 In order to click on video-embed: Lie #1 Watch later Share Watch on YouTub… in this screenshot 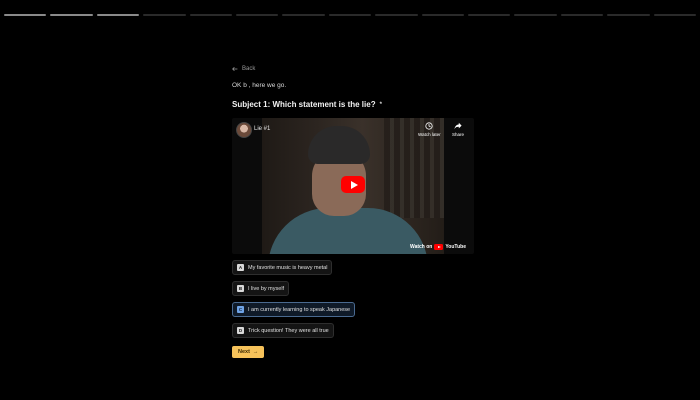, I will do `click(353, 186)`.